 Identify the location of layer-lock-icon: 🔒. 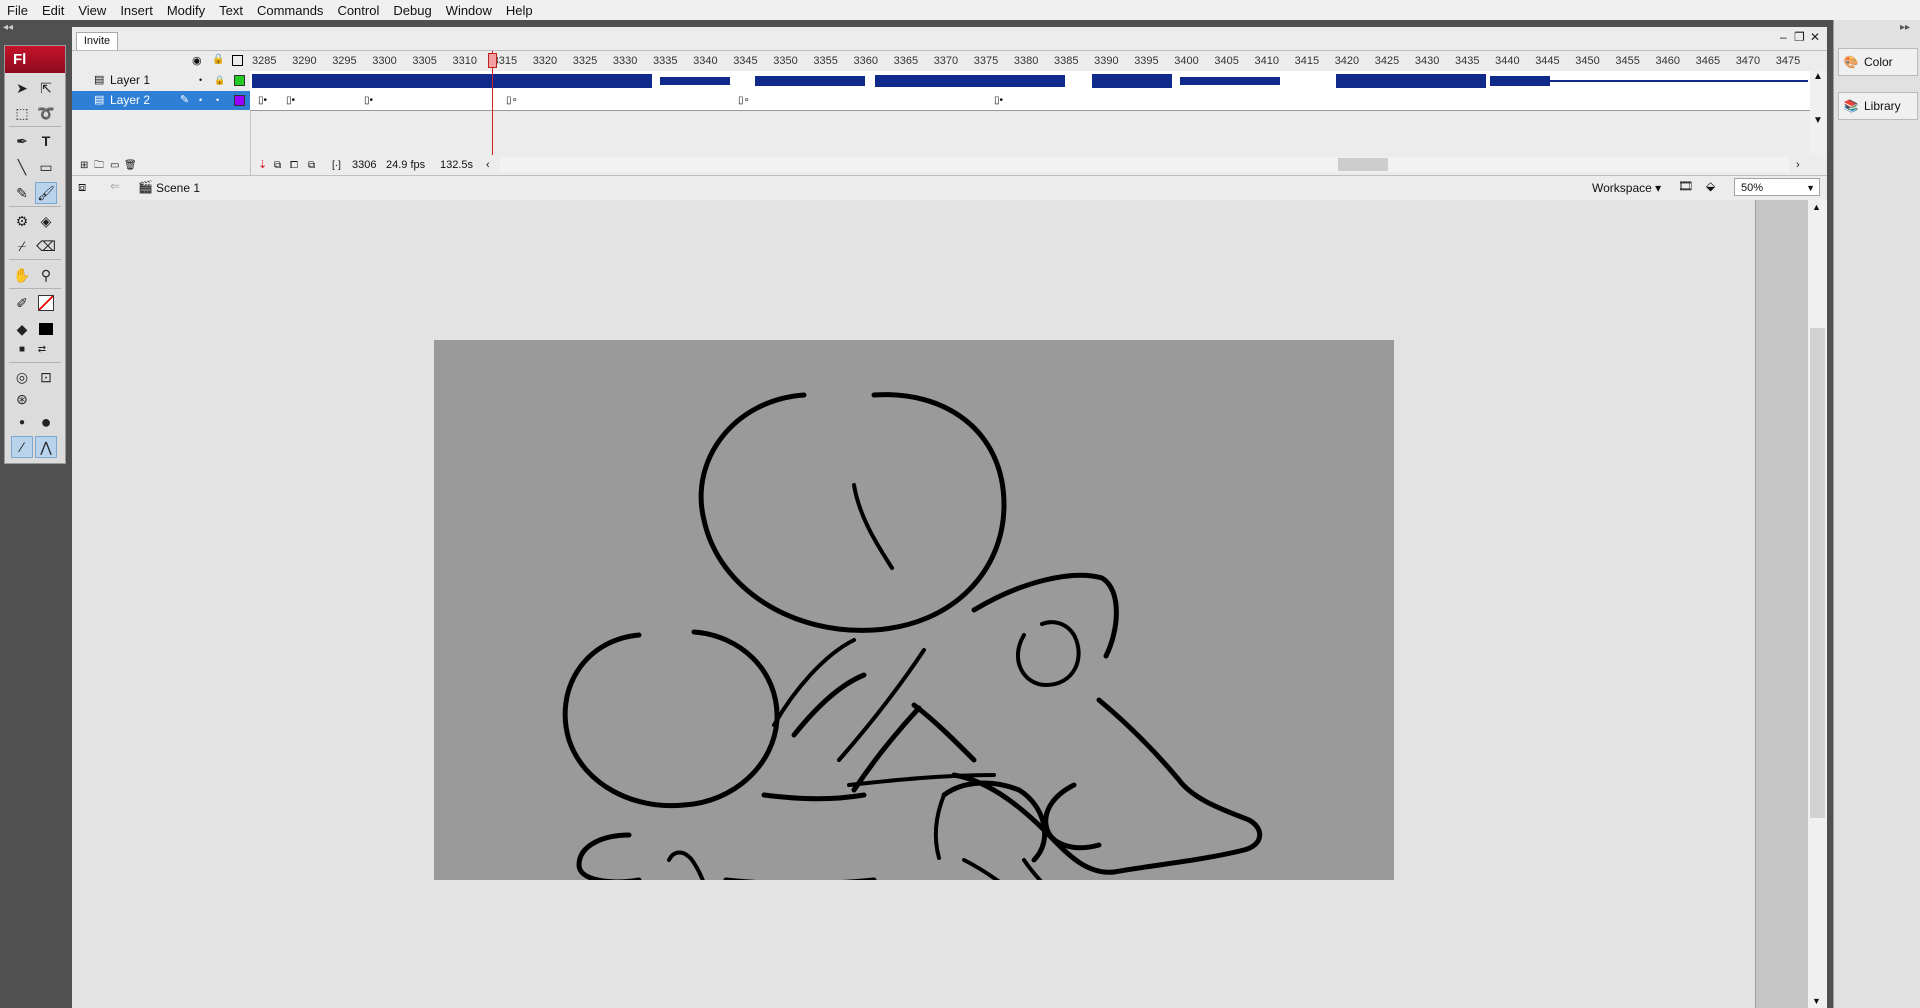
(219, 80).